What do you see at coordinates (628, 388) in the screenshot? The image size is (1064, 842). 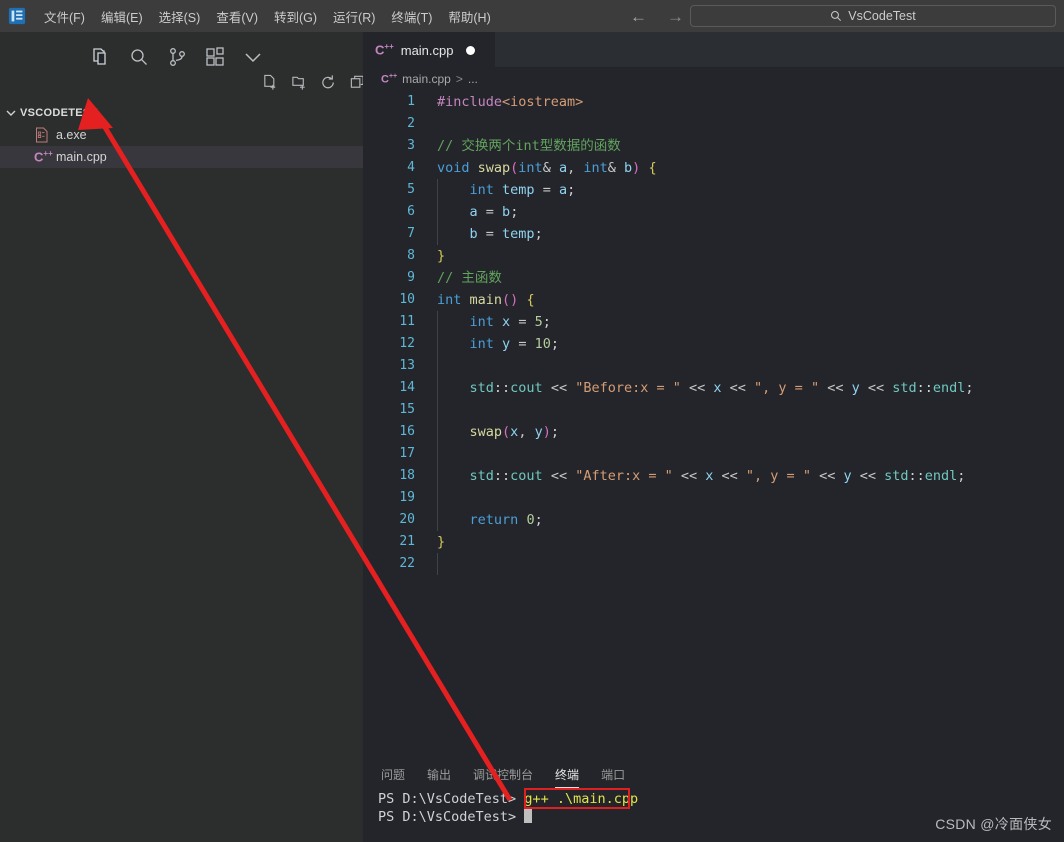 I see `code-token: "Before:x = "` at bounding box center [628, 388].